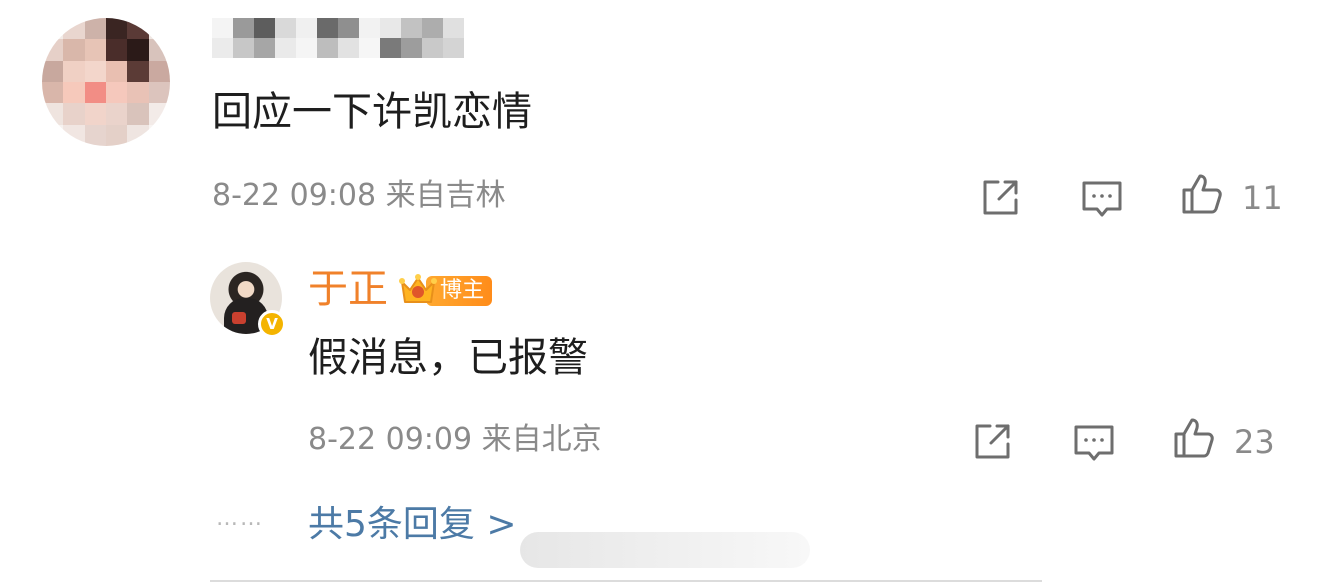 This screenshot has height=586, width=1320. What do you see at coordinates (106, 82) in the screenshot?
I see `commenter-avatar` at bounding box center [106, 82].